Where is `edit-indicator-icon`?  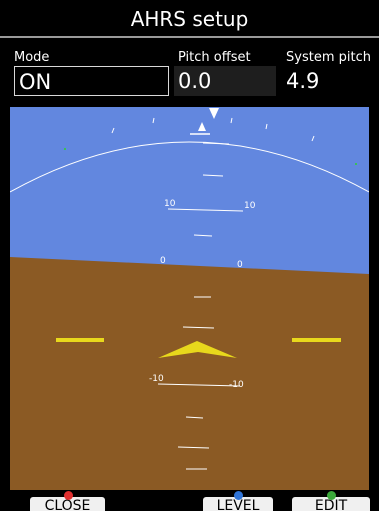 edit-indicator-icon is located at coordinates (331, 495).